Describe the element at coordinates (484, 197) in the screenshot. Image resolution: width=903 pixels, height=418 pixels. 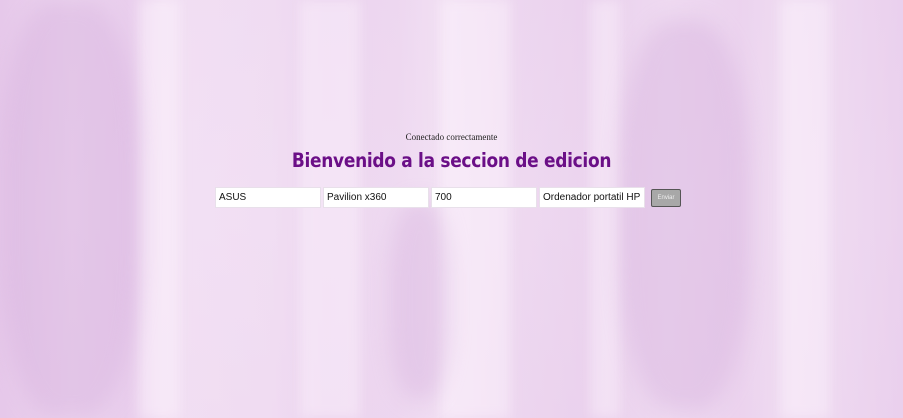
I see `price-field` at that location.